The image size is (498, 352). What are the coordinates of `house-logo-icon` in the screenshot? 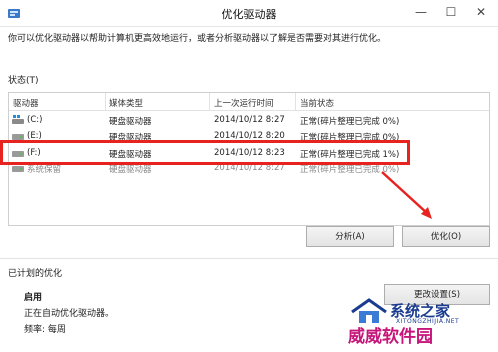 It's located at (369, 310).